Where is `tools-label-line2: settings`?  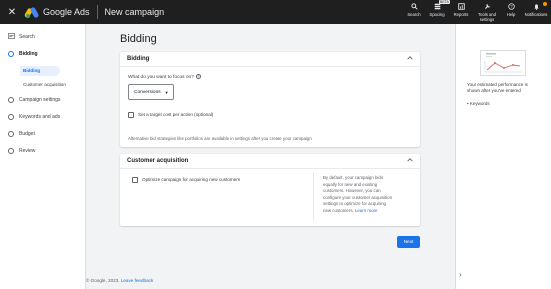 tools-label-line2: settings is located at coordinates (487, 19).